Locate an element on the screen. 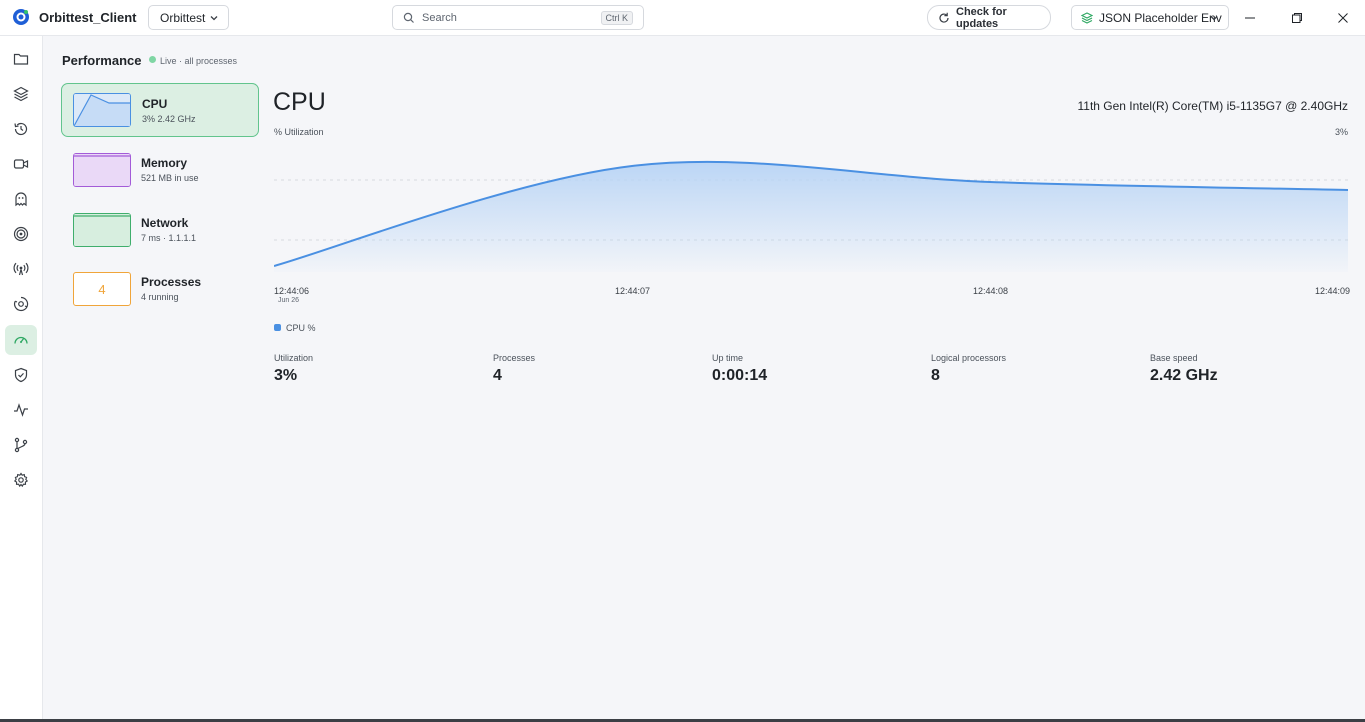 This screenshot has height=722, width=1365. workspace-label: Orbittest is located at coordinates (183, 17).